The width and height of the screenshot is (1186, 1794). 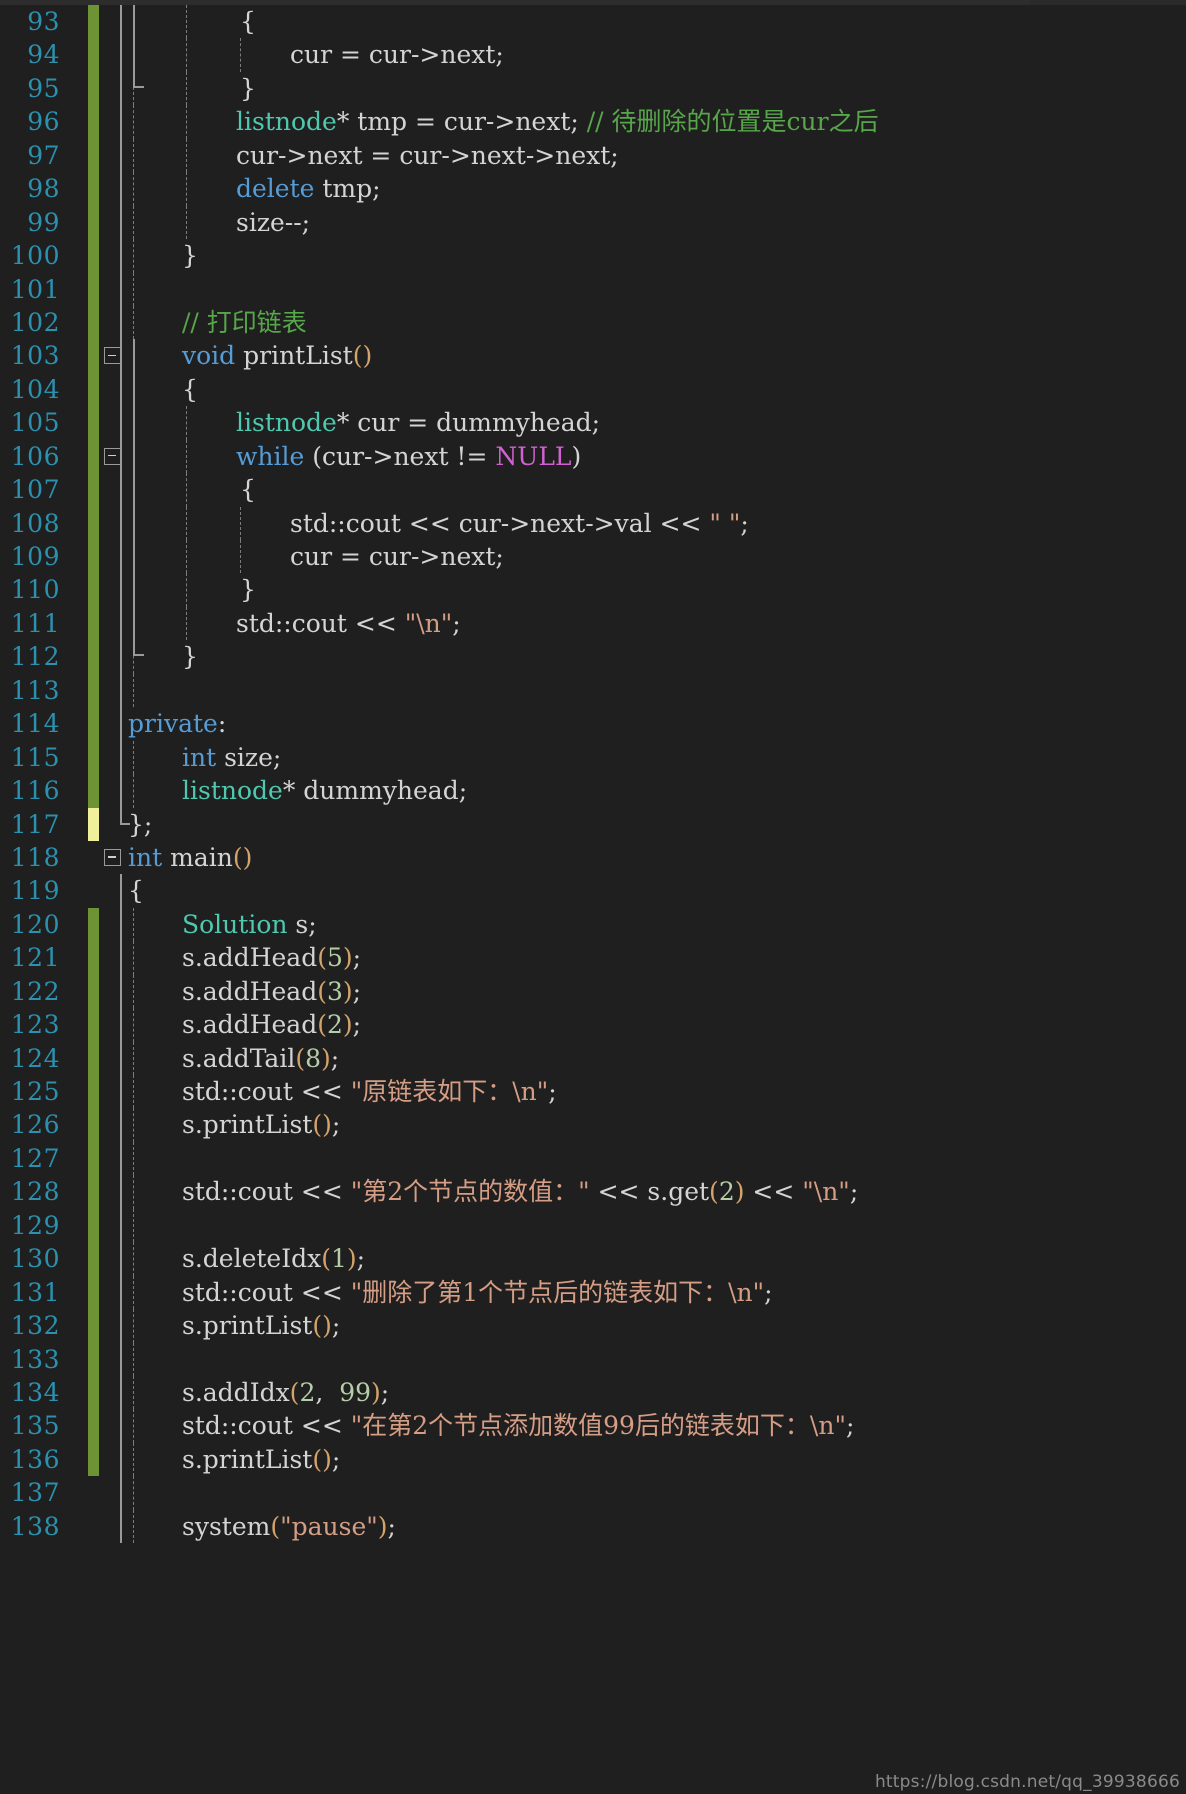 What do you see at coordinates (593, 1158) in the screenshot?
I see `code-line: 127` at bounding box center [593, 1158].